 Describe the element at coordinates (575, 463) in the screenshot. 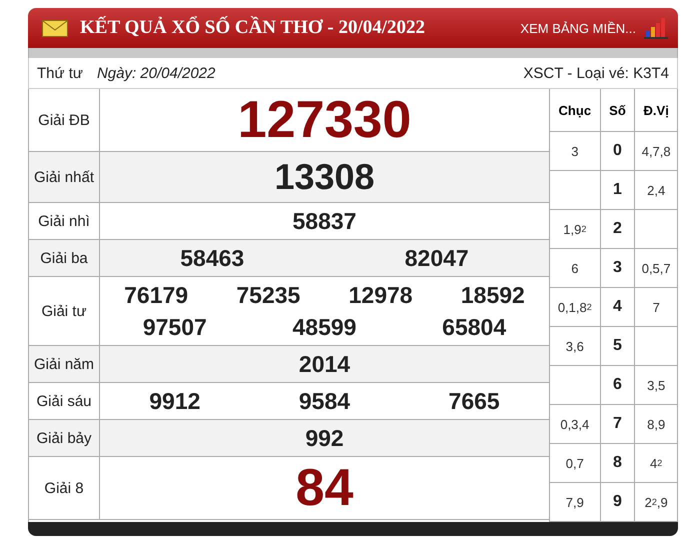

I see `table-cell: 0,7` at that location.